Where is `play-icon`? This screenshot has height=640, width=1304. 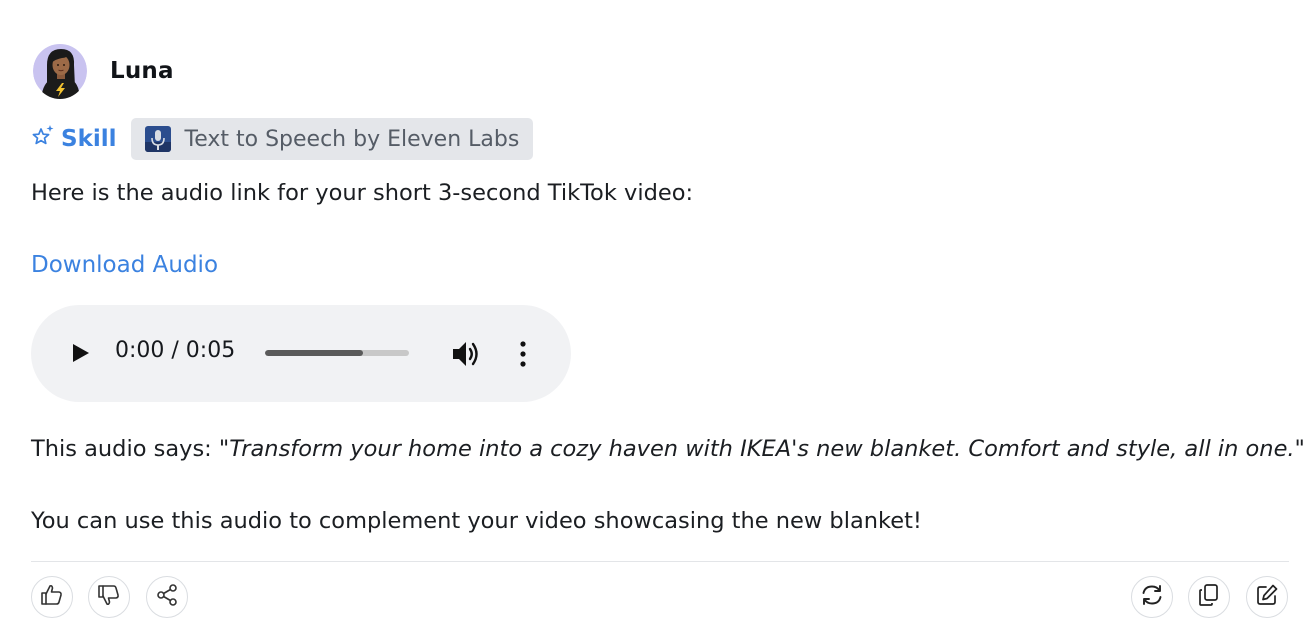
play-icon is located at coordinates (81, 353).